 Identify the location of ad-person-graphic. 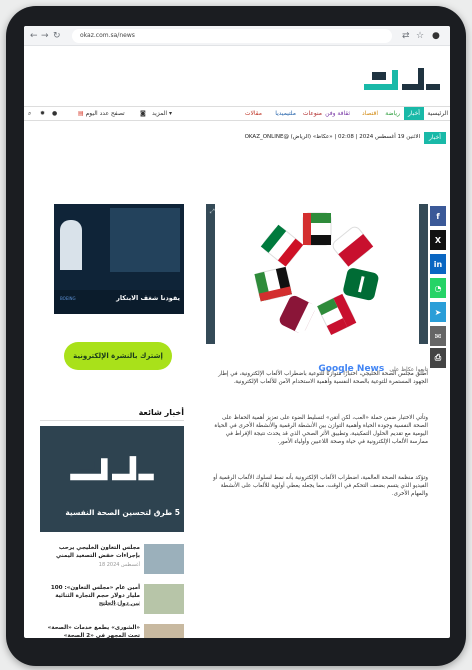
(71, 245).